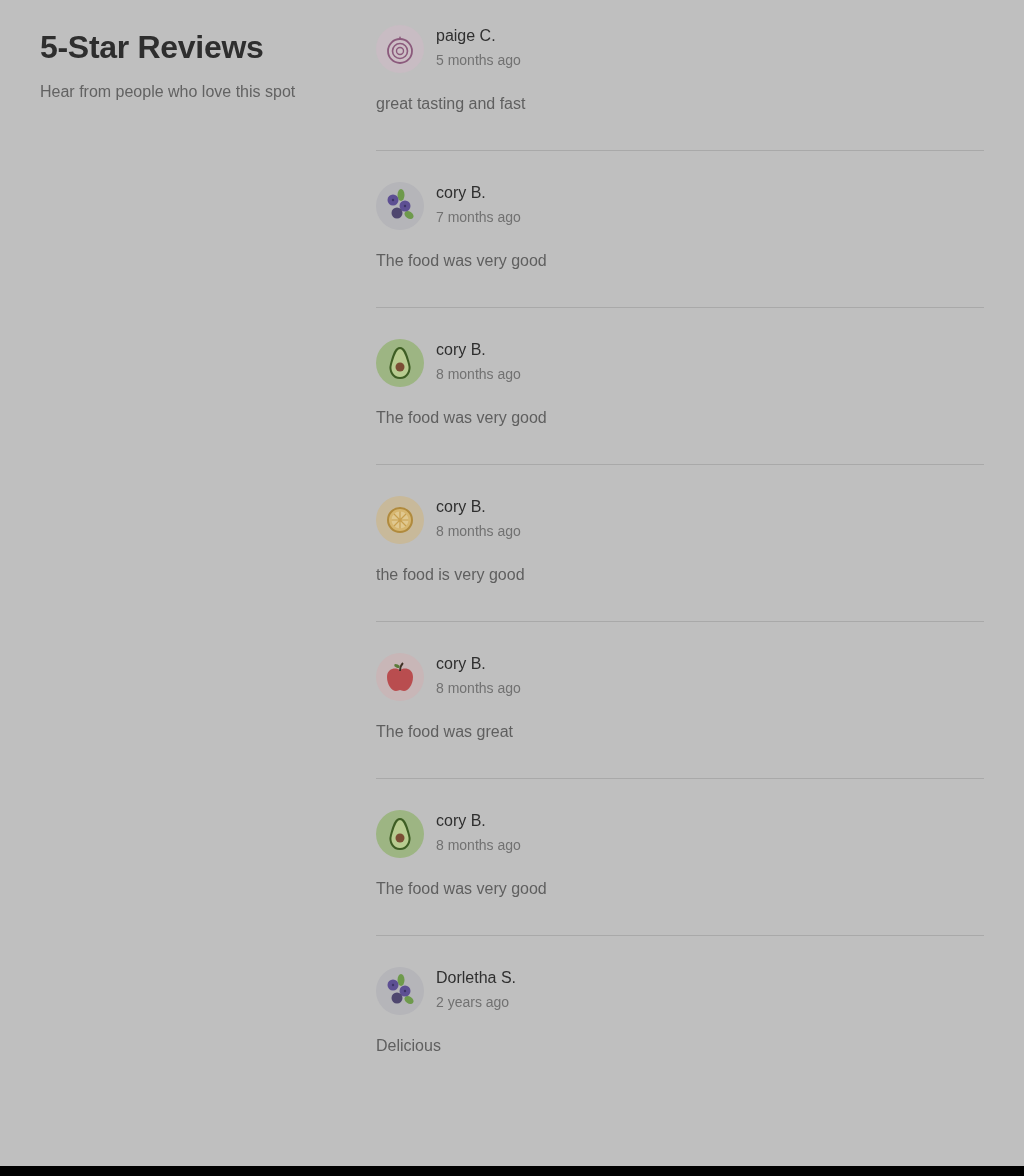  I want to click on apple-icon, so click(400, 677).